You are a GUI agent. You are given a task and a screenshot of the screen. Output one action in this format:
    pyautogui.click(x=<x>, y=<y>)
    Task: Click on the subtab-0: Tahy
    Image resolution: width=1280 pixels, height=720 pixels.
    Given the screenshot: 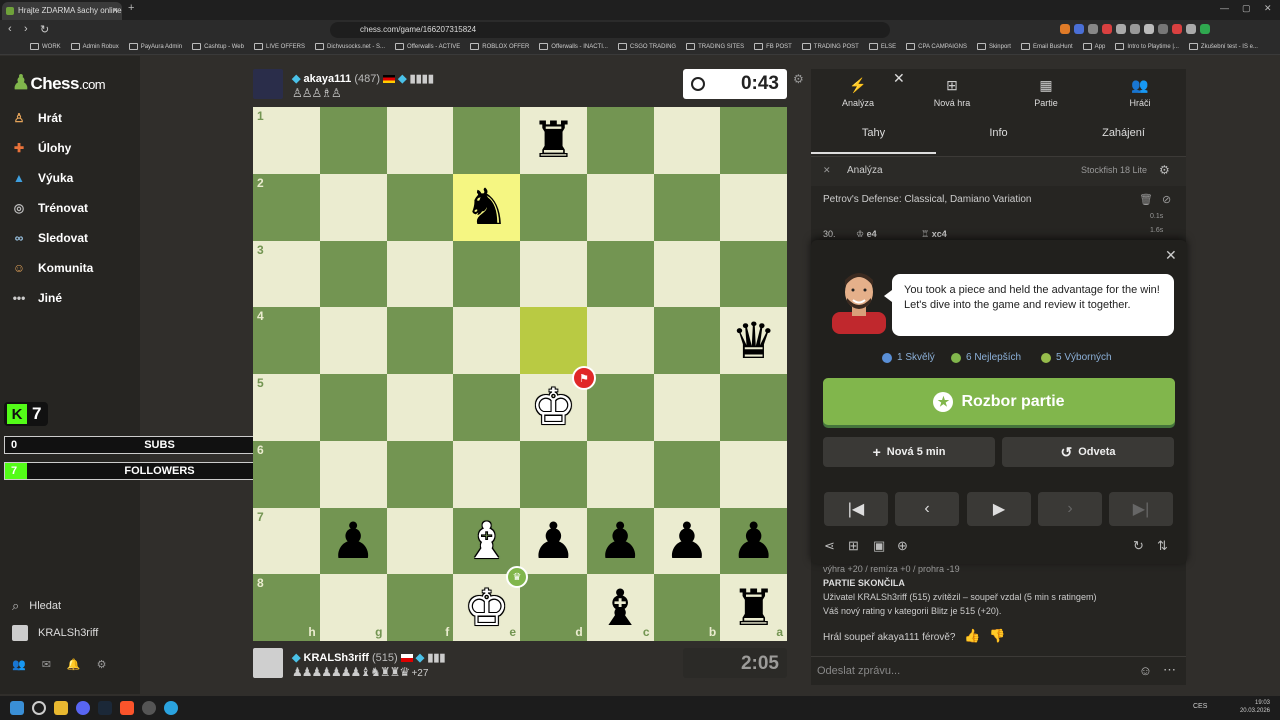 What is the action you would take?
    pyautogui.click(x=873, y=133)
    